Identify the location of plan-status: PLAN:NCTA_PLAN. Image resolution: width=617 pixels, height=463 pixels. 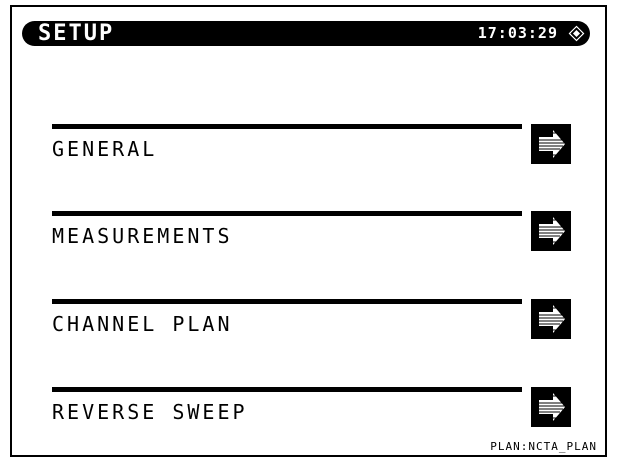
(543, 446).